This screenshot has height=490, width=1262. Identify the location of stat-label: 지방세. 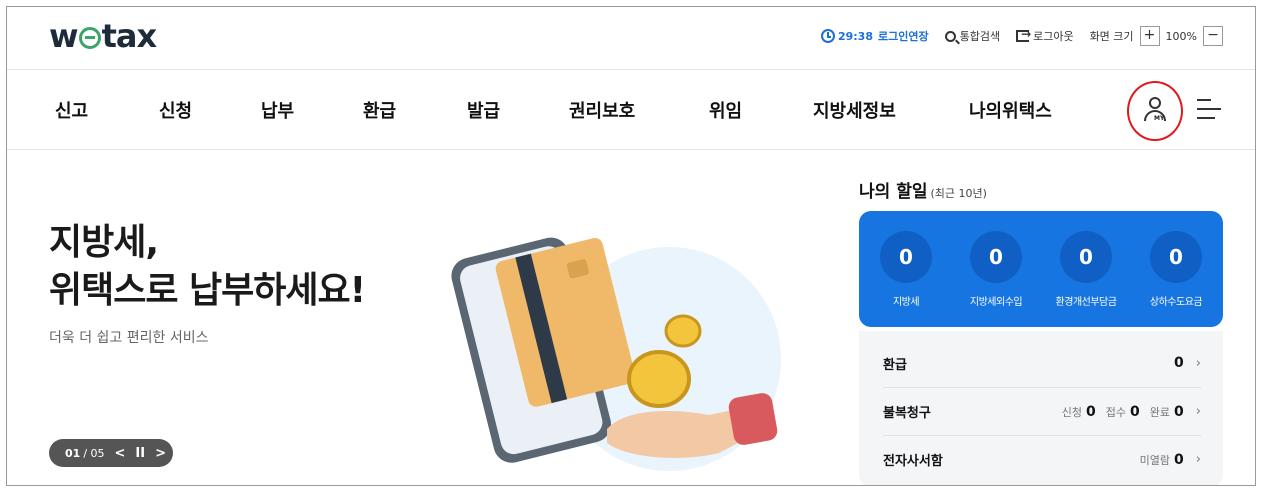
(906, 302).